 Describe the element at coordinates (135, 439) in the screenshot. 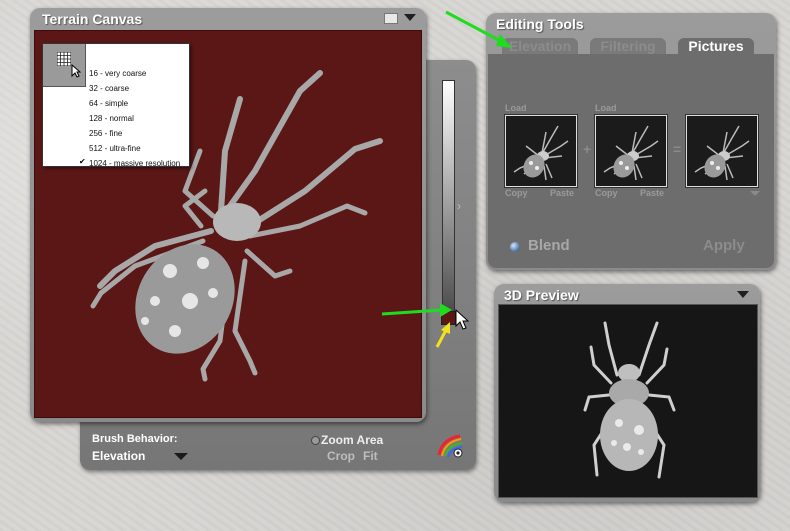

I see `brush-behavior-label: Brush Behavior:` at that location.